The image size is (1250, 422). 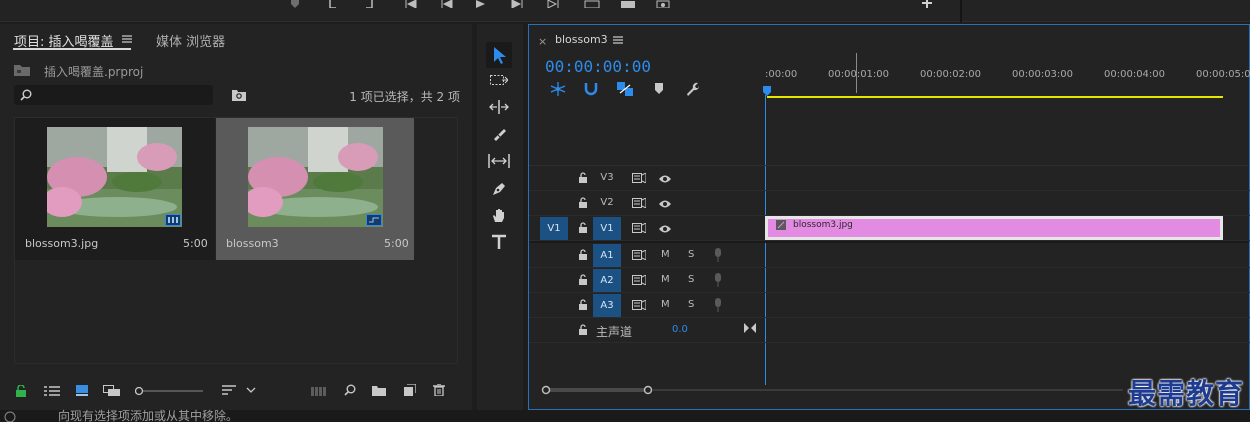 I want to click on snap-icon, so click(x=591, y=89).